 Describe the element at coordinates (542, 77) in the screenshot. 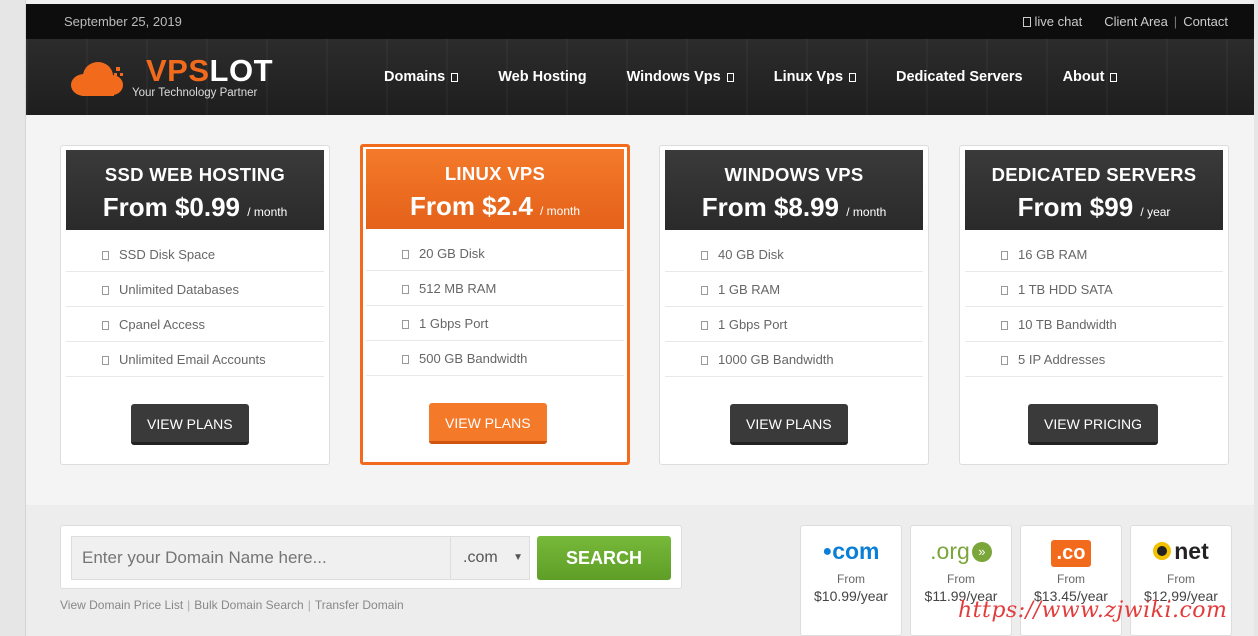

I see `nav-item-web-hosting: Web Hosting` at that location.